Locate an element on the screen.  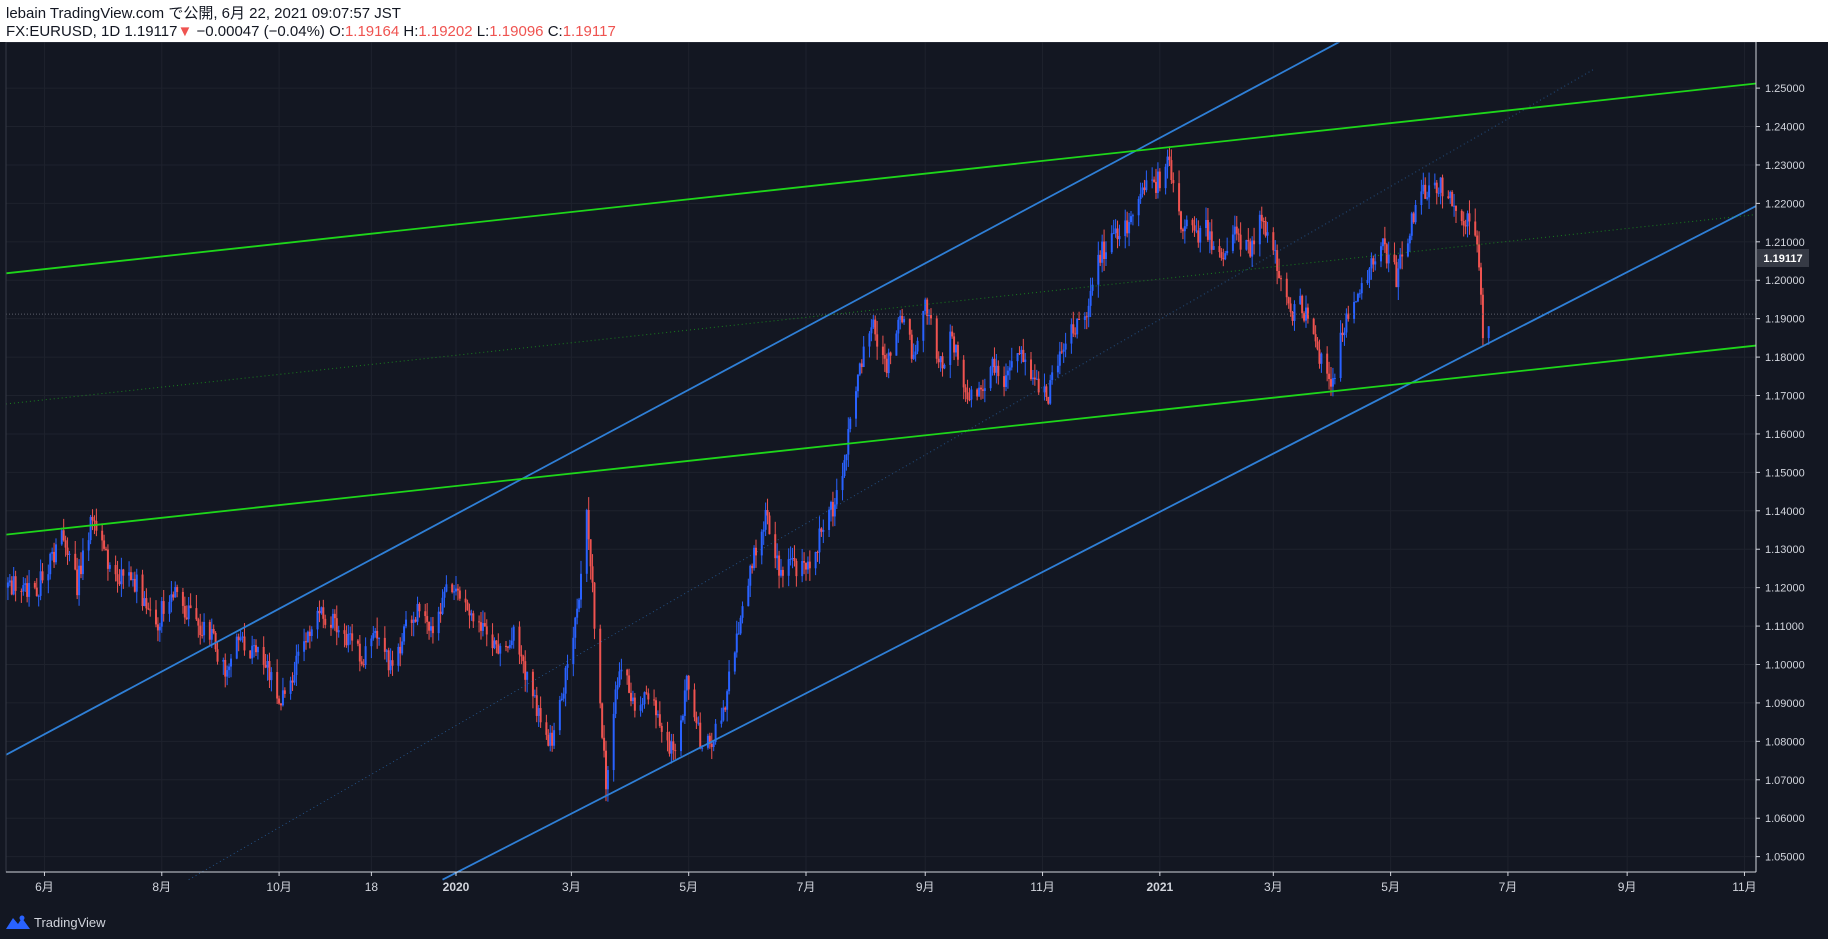
tradingview-logo-icon is located at coordinates (18, 922).